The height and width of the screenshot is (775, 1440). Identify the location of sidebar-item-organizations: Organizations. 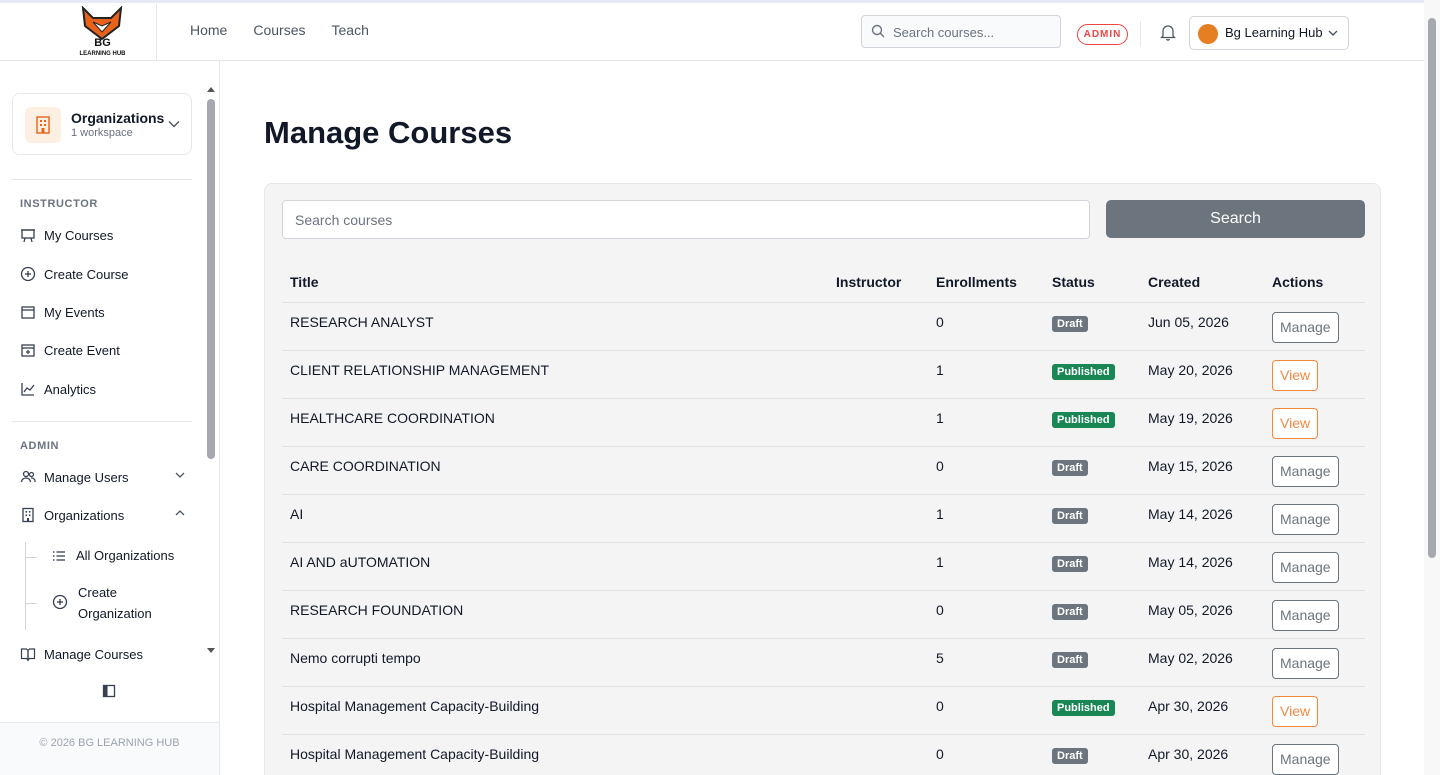
(107, 515).